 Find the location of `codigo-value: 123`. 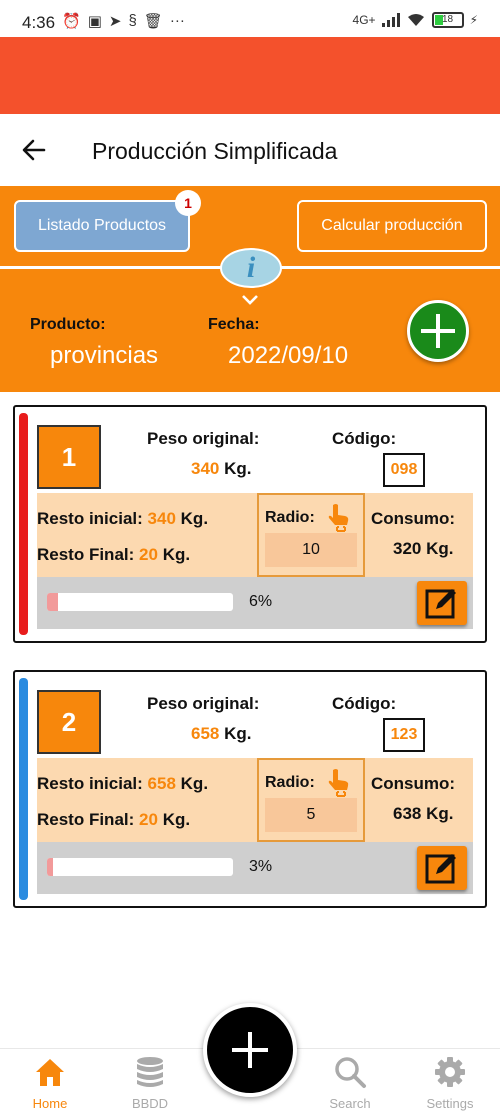

codigo-value: 123 is located at coordinates (404, 735).